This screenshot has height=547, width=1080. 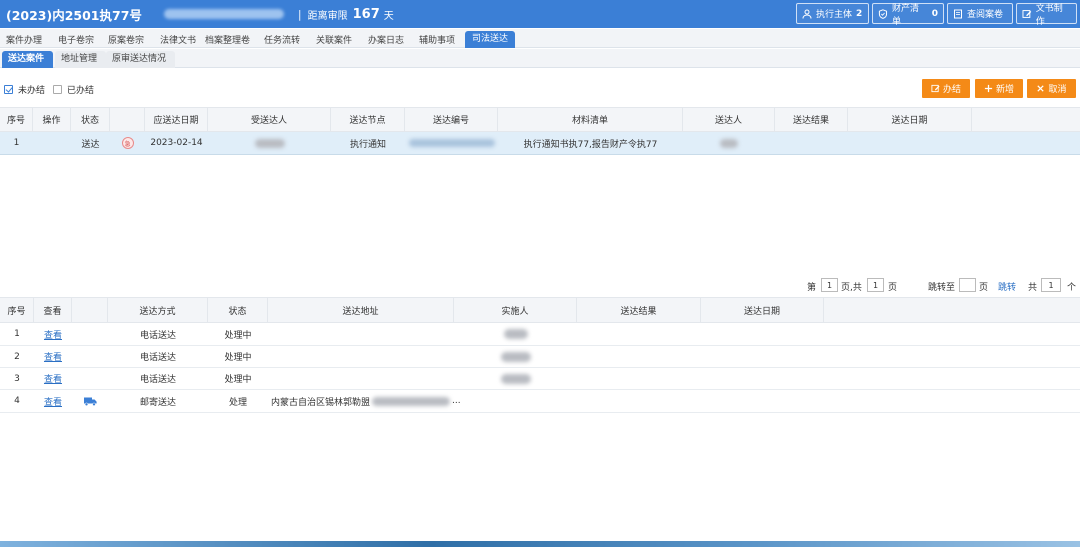 What do you see at coordinates (28, 59) in the screenshot?
I see `tab-service-cases: 送达案件` at bounding box center [28, 59].